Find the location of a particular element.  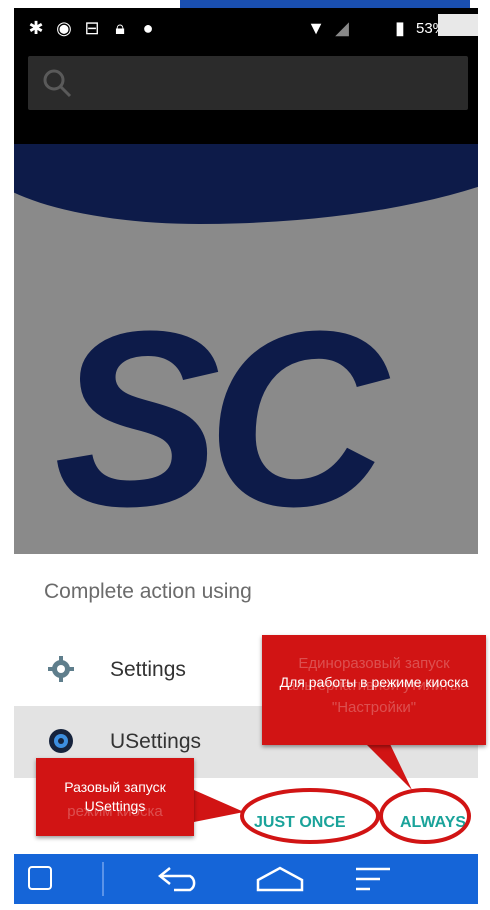

search-bar is located at coordinates (248, 83).